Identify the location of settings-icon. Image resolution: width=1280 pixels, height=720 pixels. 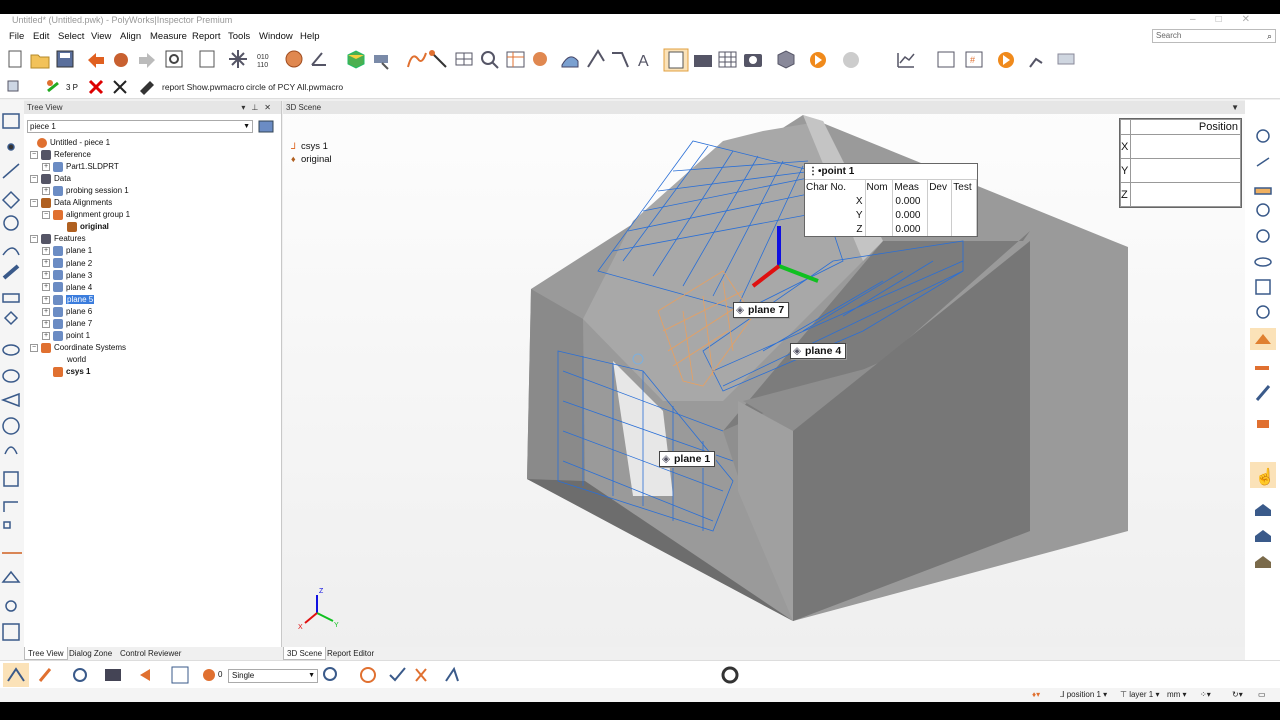
(174, 59).